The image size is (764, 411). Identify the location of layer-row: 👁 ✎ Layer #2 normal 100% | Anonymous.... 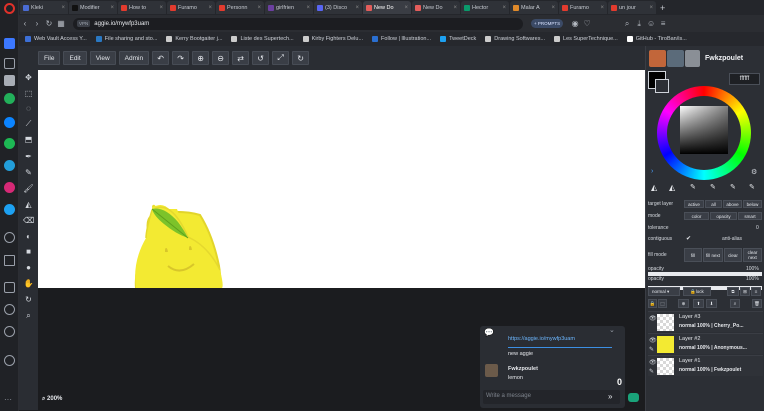
(705, 343).